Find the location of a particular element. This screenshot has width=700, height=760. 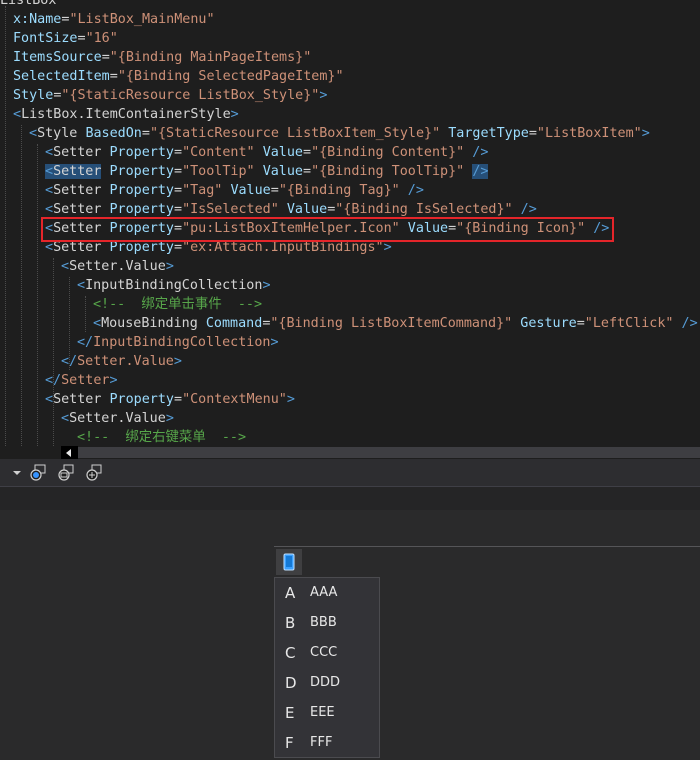

code-token: </ is located at coordinates (85, 342).